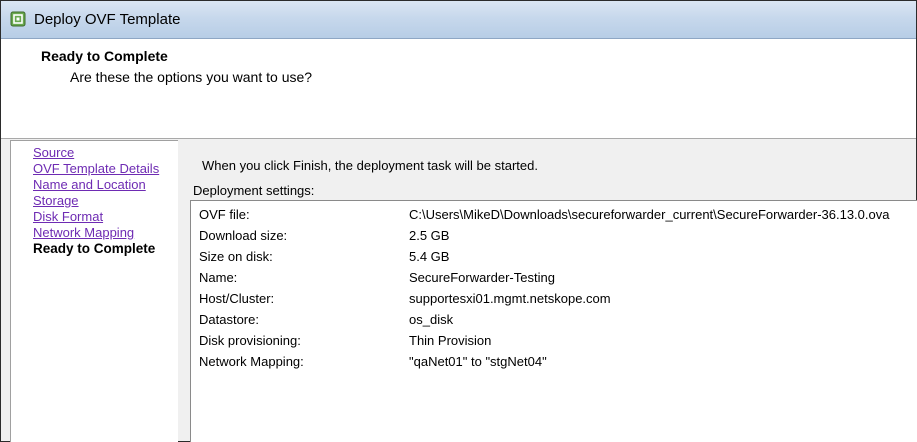 This screenshot has height=442, width=917. Describe the element at coordinates (83, 233) in the screenshot. I see `nav-item-network-mapping: Network Mapping` at that location.